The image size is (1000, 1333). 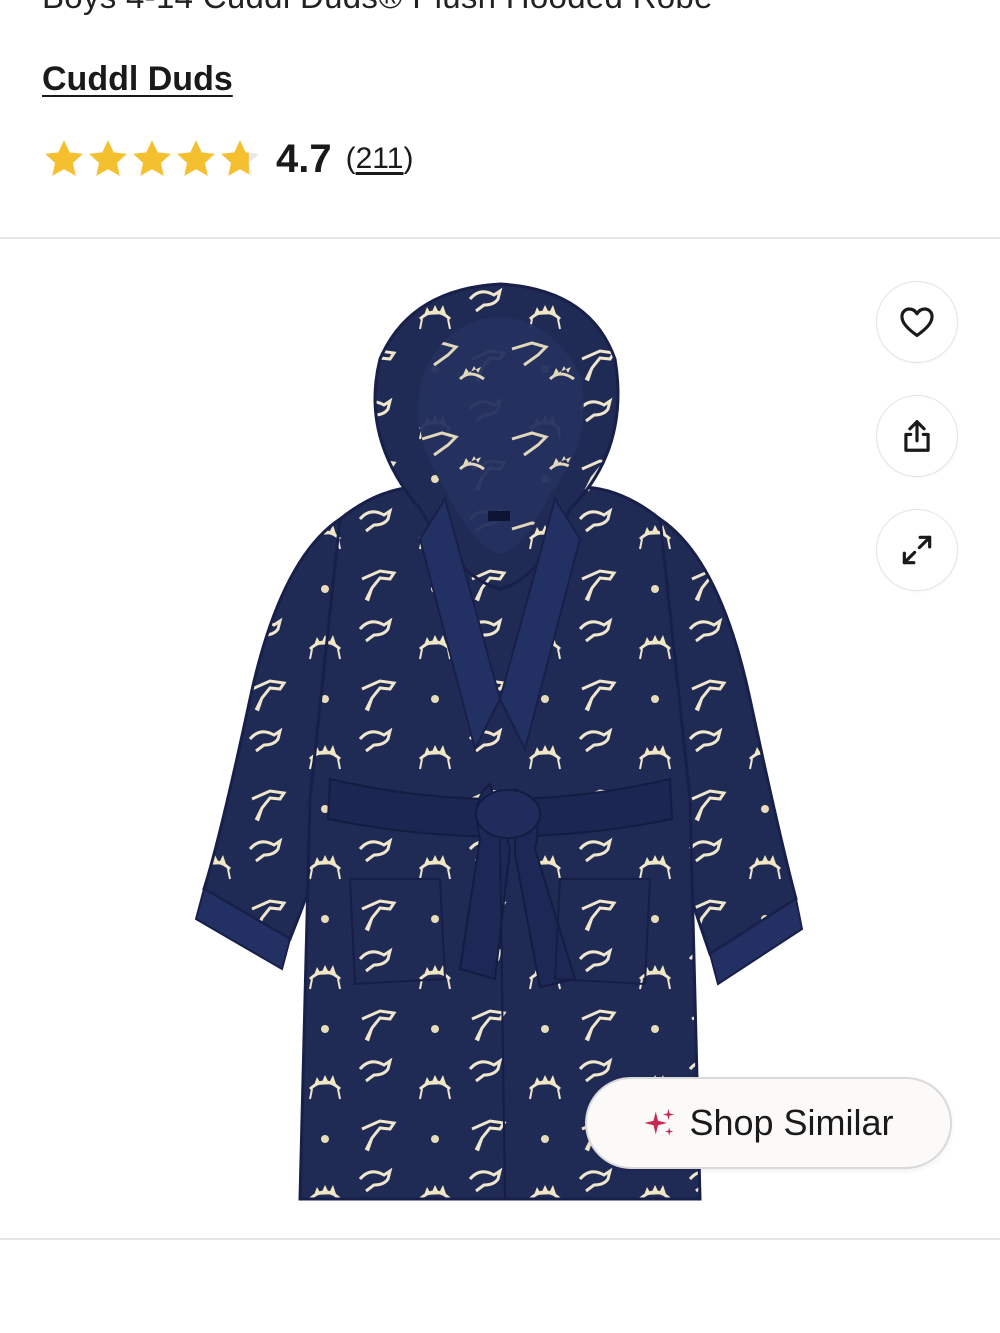 What do you see at coordinates (304, 158) in the screenshot?
I see `rating-value: 4.7` at bounding box center [304, 158].